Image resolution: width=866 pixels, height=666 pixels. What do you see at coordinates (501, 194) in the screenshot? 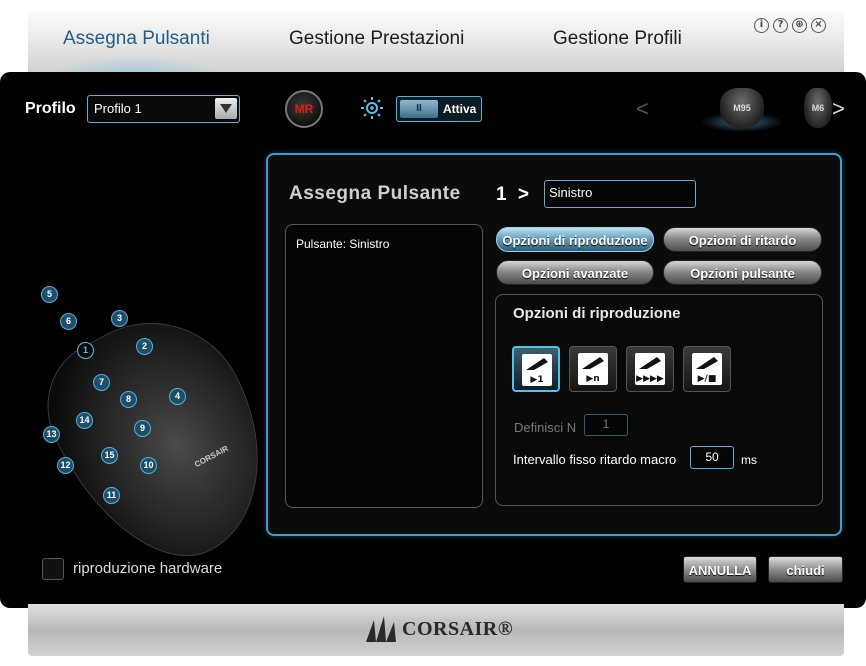
I see `assign-index-value: 1` at bounding box center [501, 194].